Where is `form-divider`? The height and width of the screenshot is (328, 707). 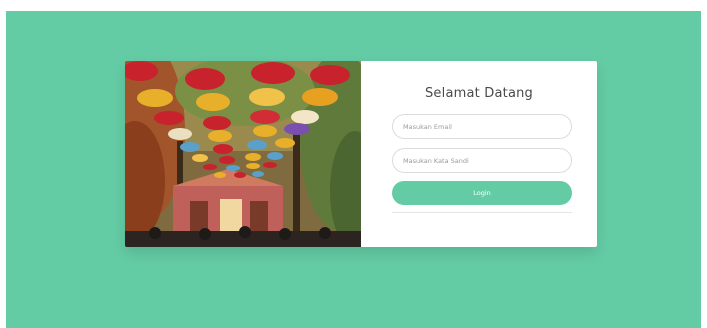 form-divider is located at coordinates (482, 212).